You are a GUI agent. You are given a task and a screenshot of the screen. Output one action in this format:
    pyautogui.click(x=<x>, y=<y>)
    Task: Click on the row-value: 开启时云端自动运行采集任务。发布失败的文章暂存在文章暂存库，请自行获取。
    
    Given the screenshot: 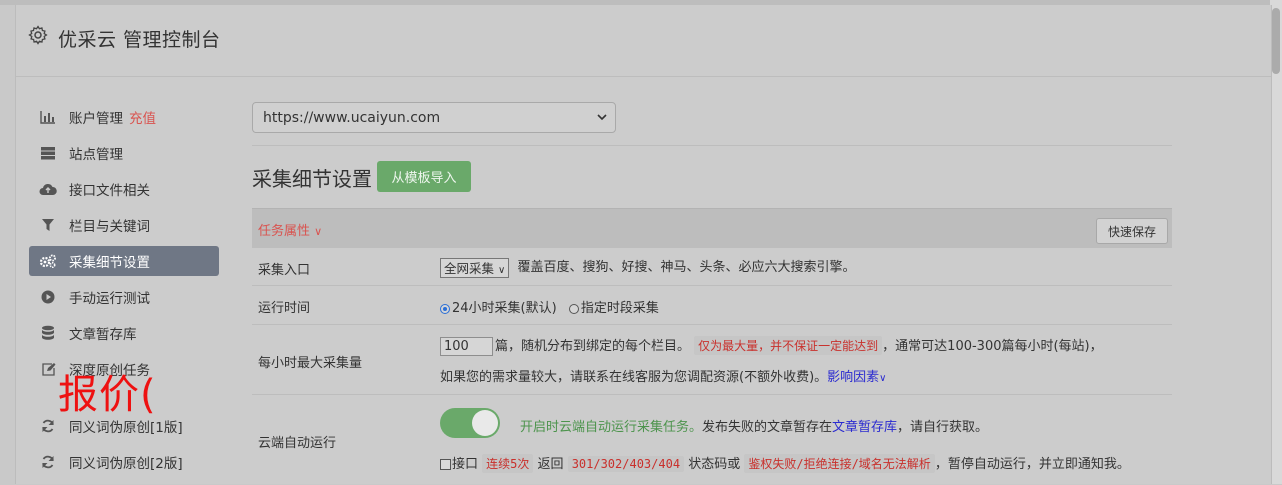 What is the action you would take?
    pyautogui.click(x=754, y=425)
    